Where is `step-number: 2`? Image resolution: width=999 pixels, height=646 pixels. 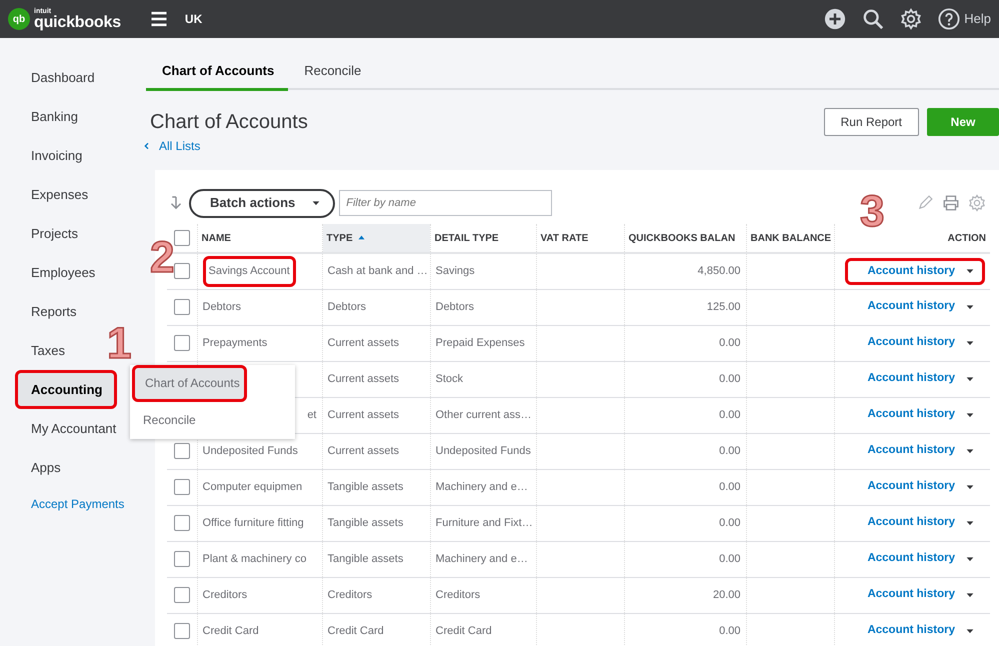 step-number: 2 is located at coordinates (162, 258).